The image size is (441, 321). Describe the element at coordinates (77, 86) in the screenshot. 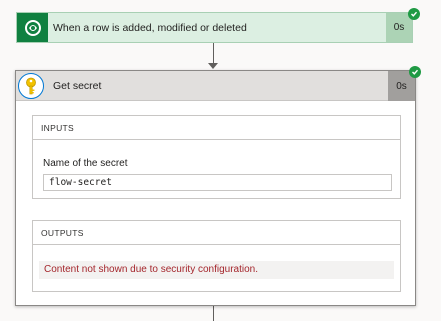

I see `card-title: Get secret` at that location.